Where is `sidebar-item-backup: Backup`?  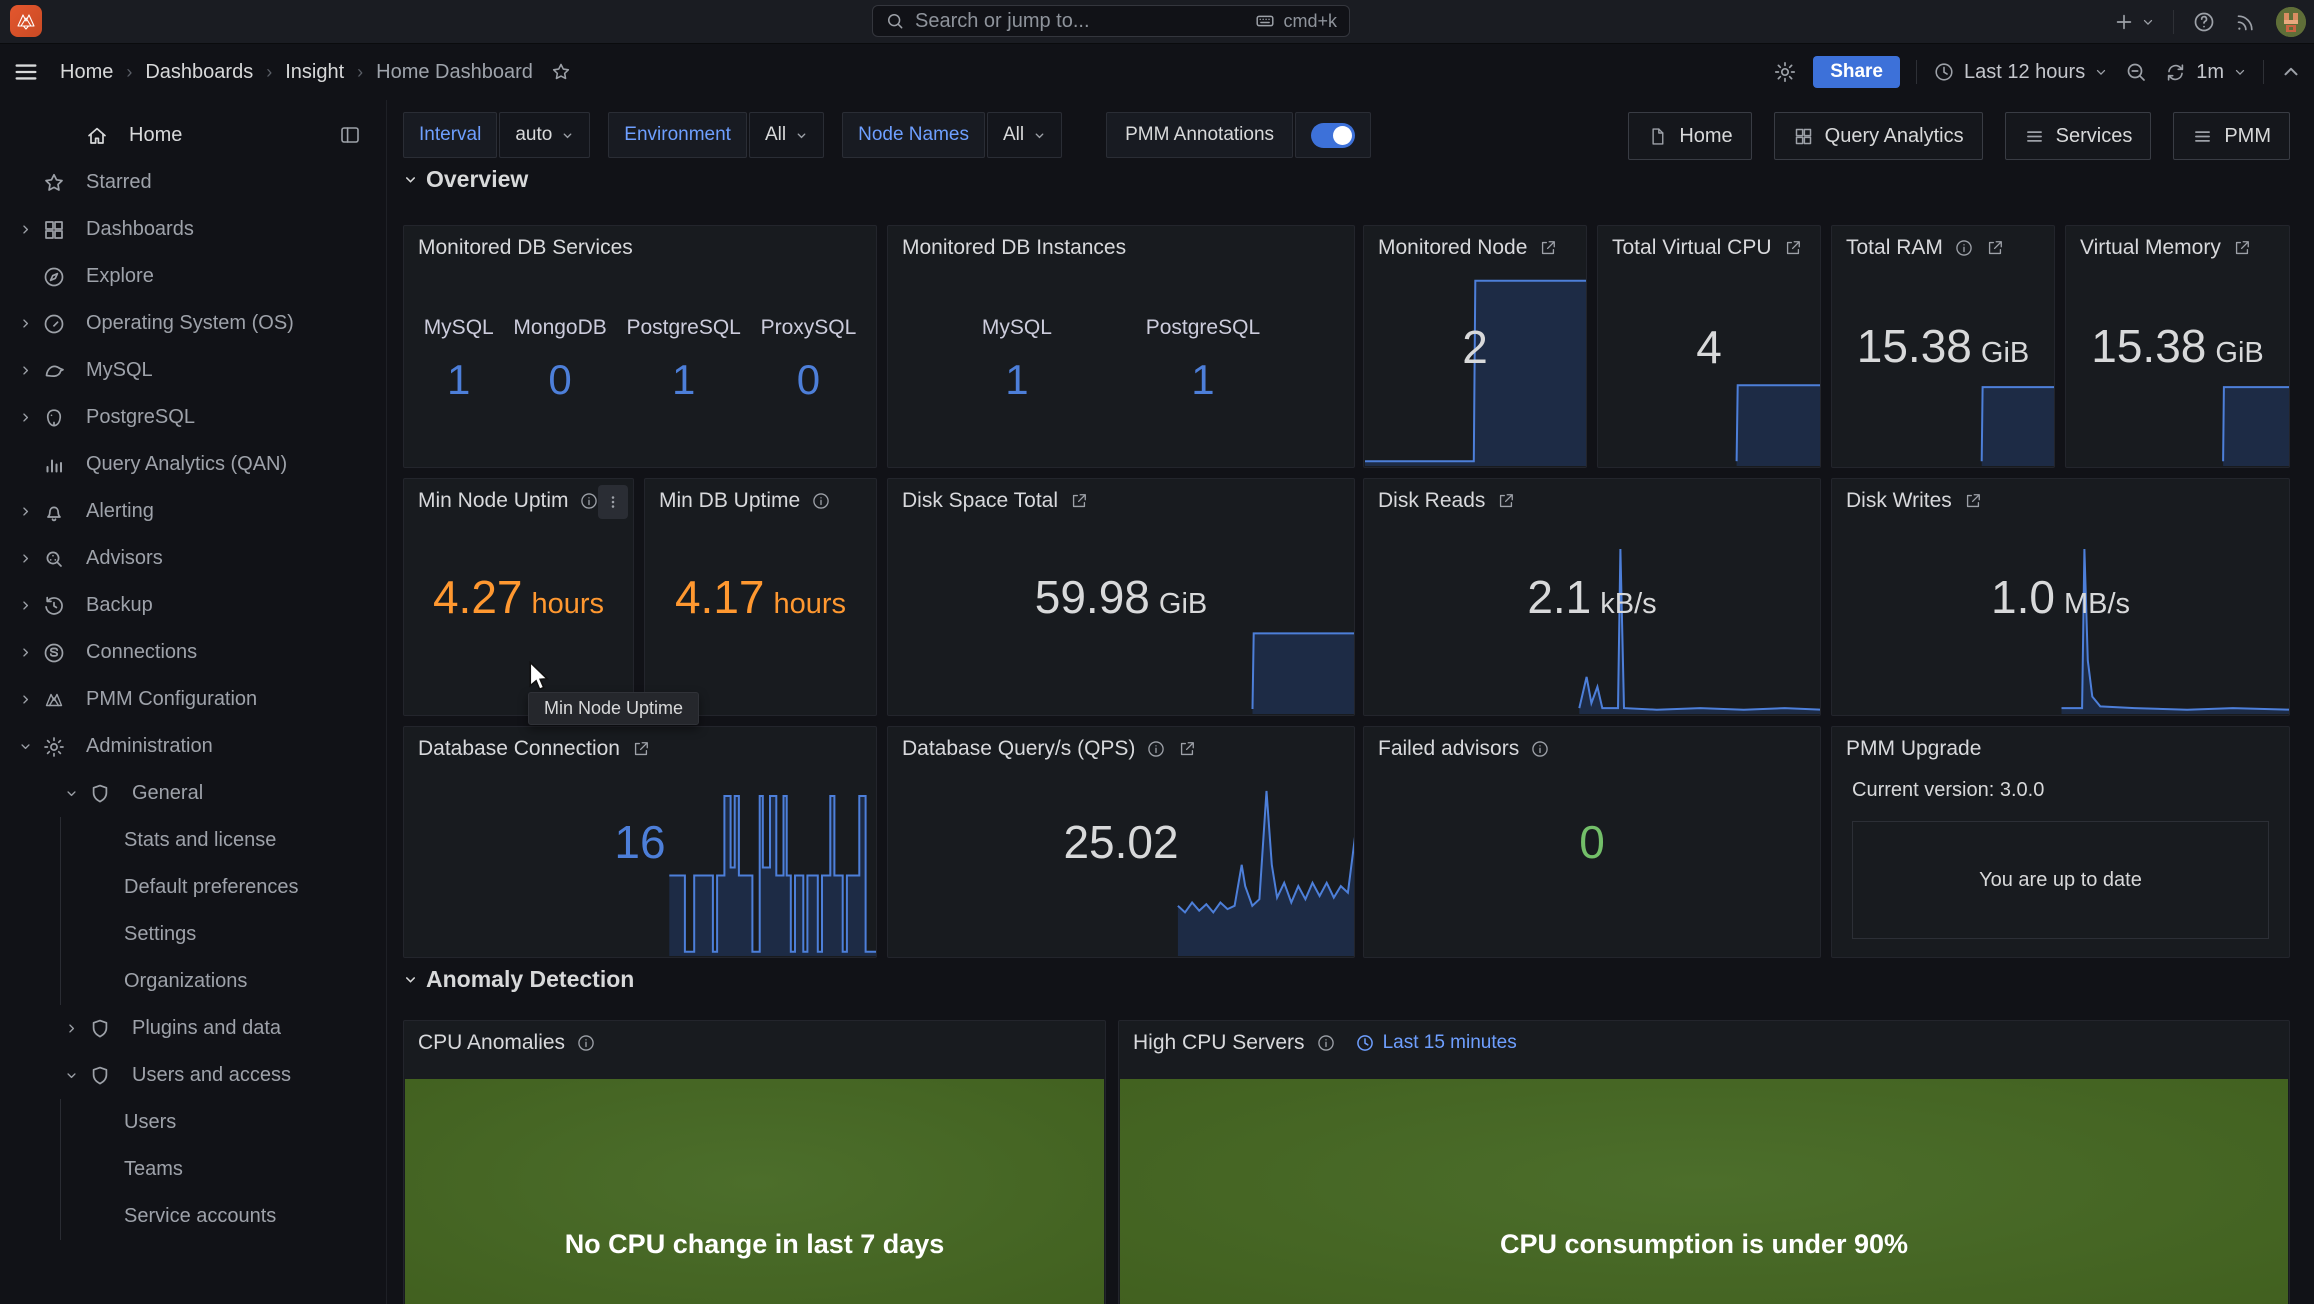 sidebar-item-backup: Backup is located at coordinates (193, 605).